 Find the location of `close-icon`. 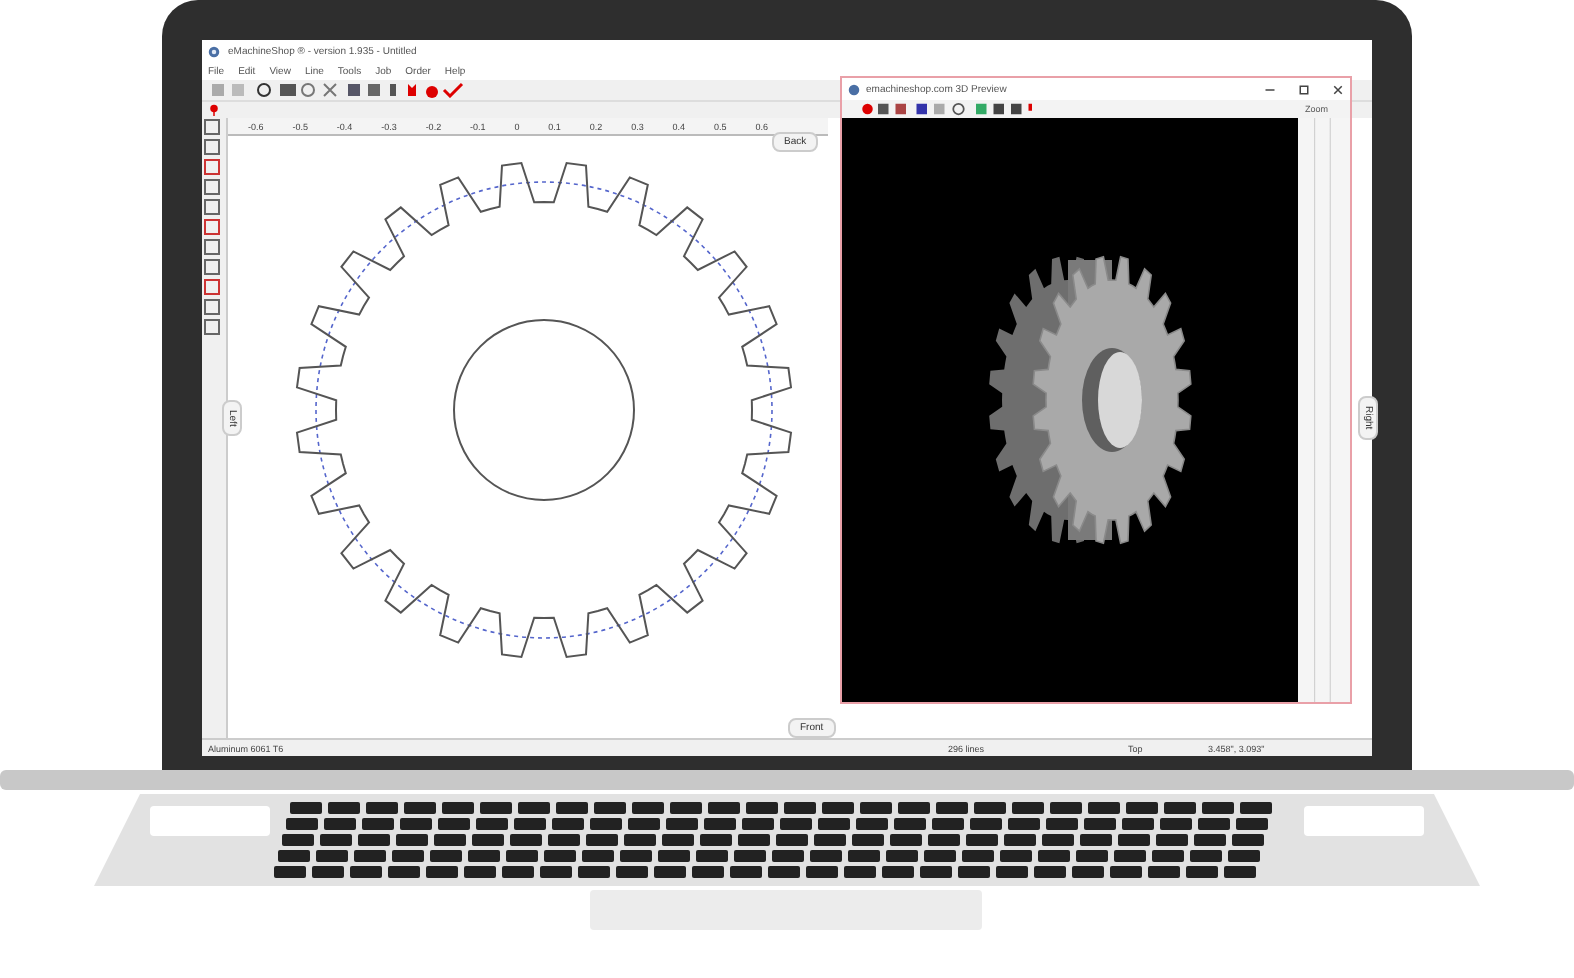

close-icon is located at coordinates (1338, 89).